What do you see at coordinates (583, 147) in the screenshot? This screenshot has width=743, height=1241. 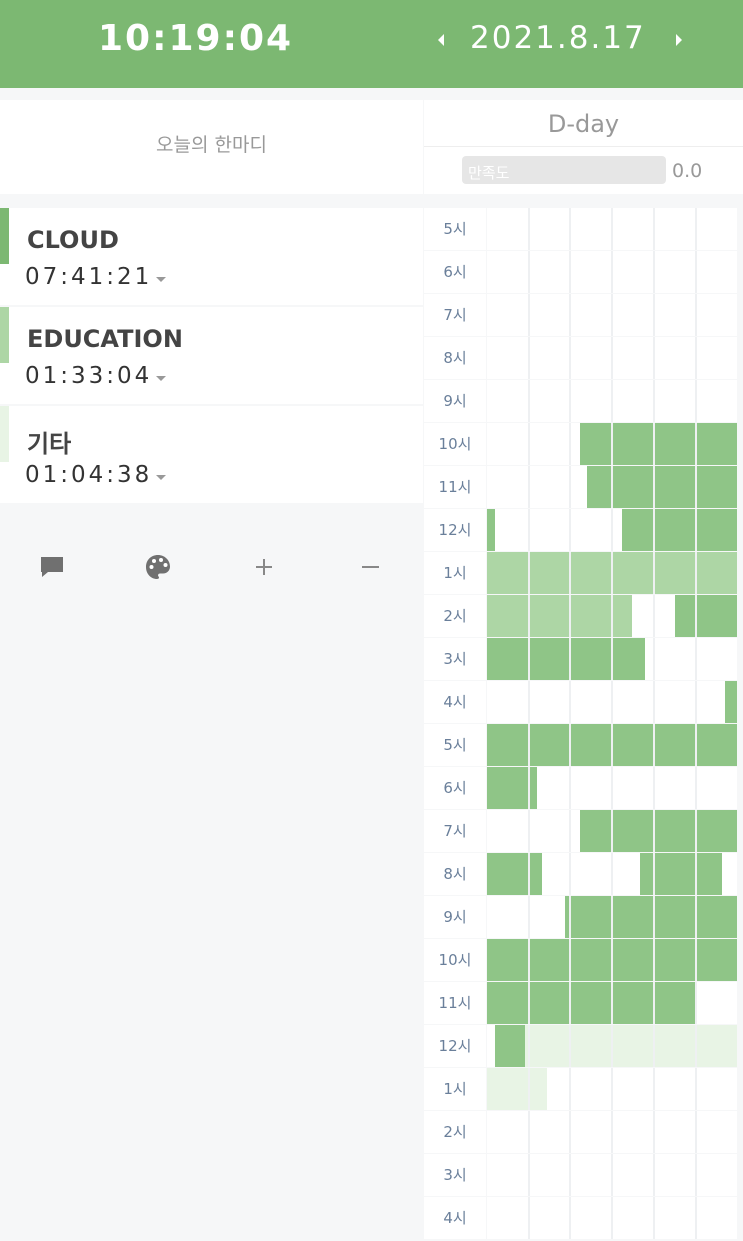 I see `dday-box: D-day 만족도 0.0` at bounding box center [583, 147].